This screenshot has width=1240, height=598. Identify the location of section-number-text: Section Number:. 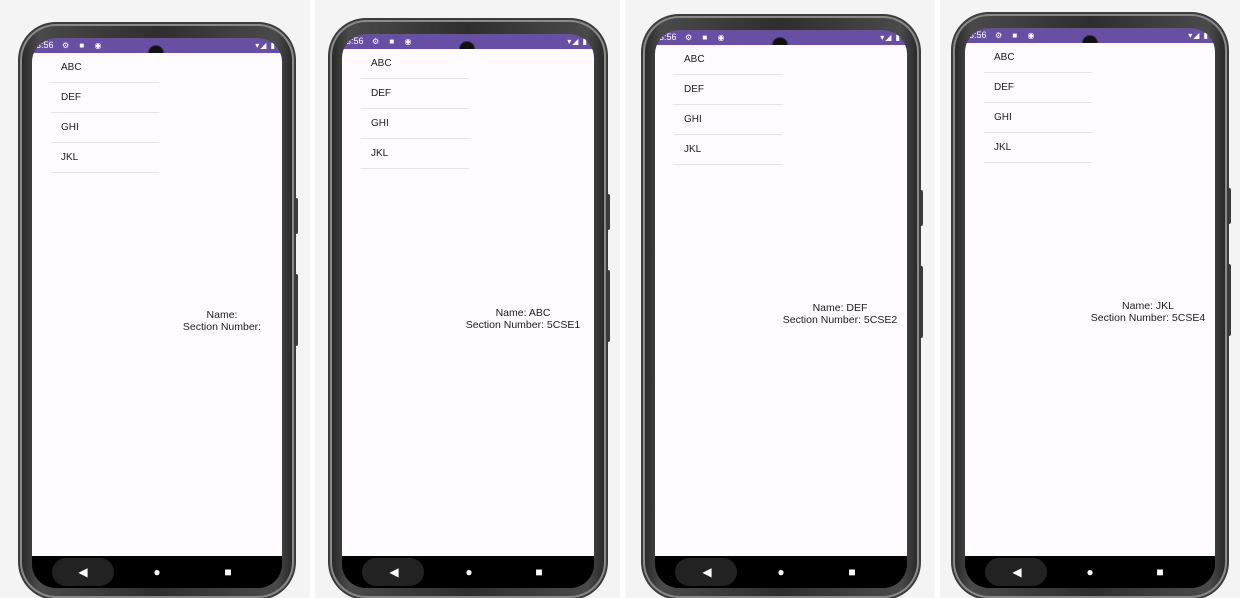
(222, 327).